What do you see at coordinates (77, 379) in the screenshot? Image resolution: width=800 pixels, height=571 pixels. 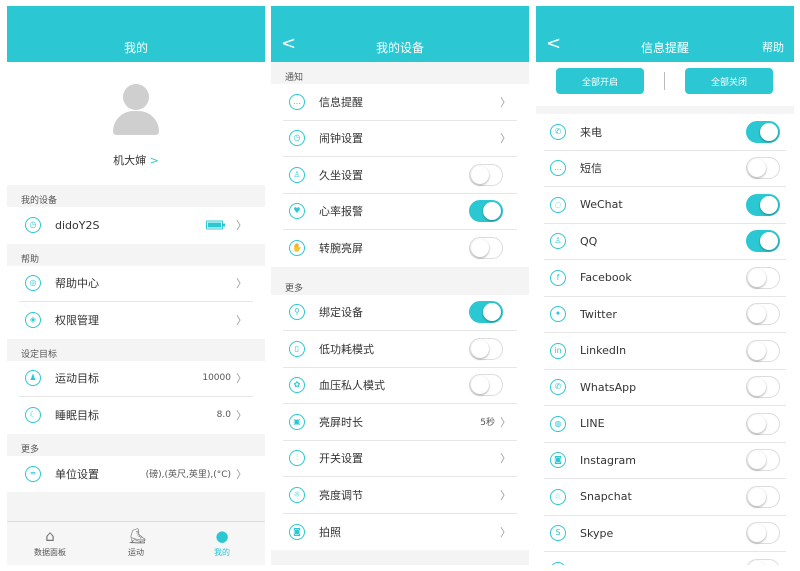 I see `step-goal-label: 运动目标` at bounding box center [77, 379].